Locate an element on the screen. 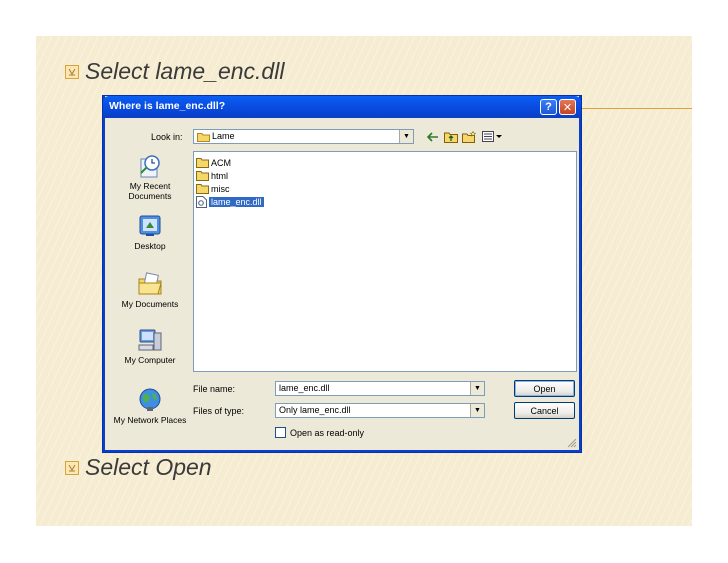 Image resolution: width=728 pixels, height=563 pixels. desktop-icon is located at coordinates (150, 225).